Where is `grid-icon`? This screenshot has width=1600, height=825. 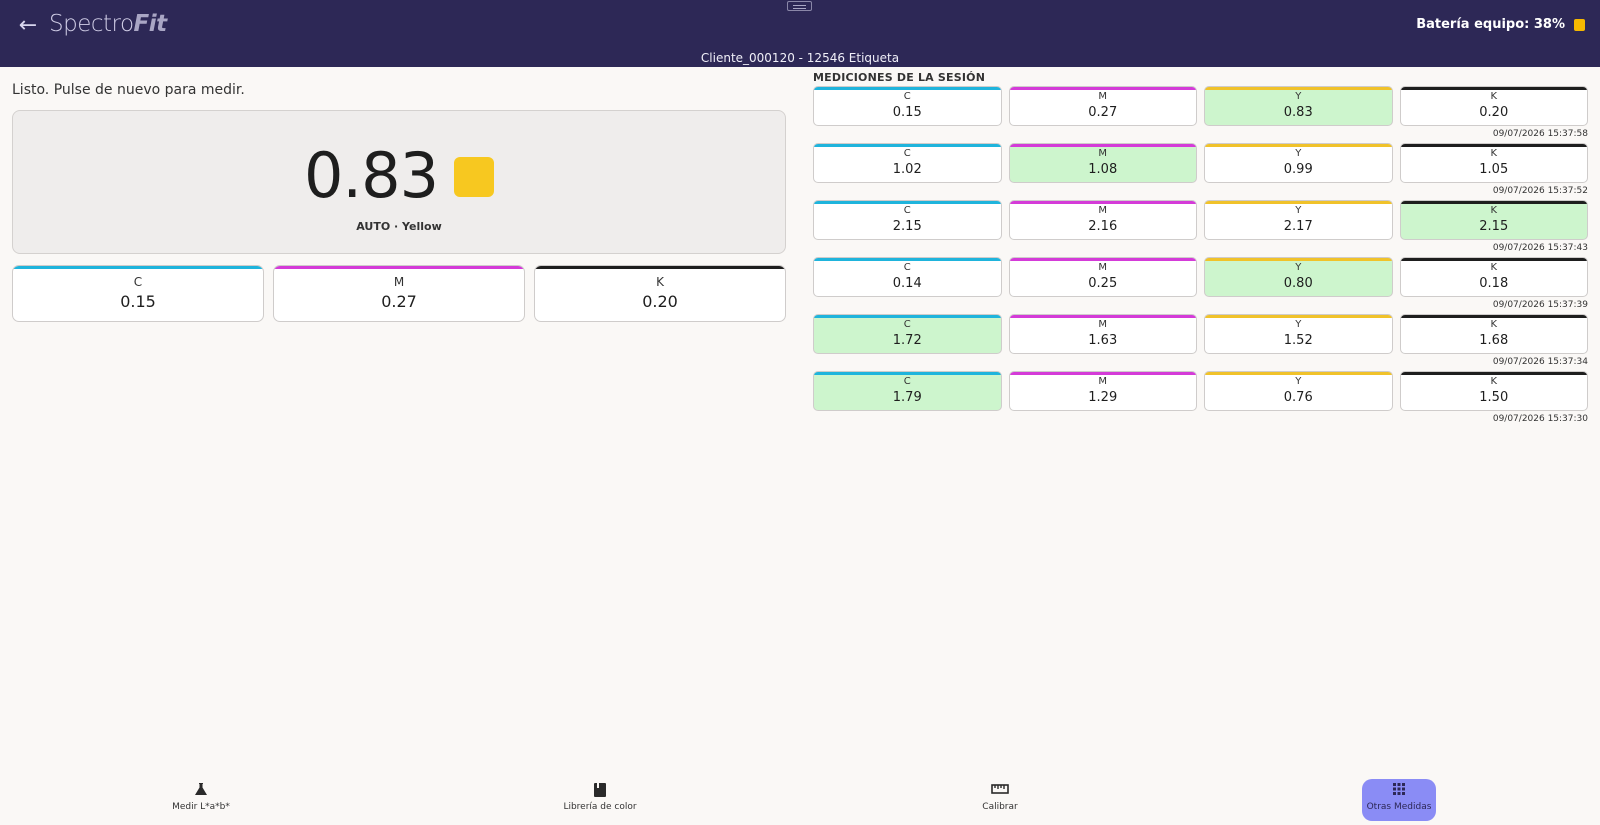 grid-icon is located at coordinates (1399, 791).